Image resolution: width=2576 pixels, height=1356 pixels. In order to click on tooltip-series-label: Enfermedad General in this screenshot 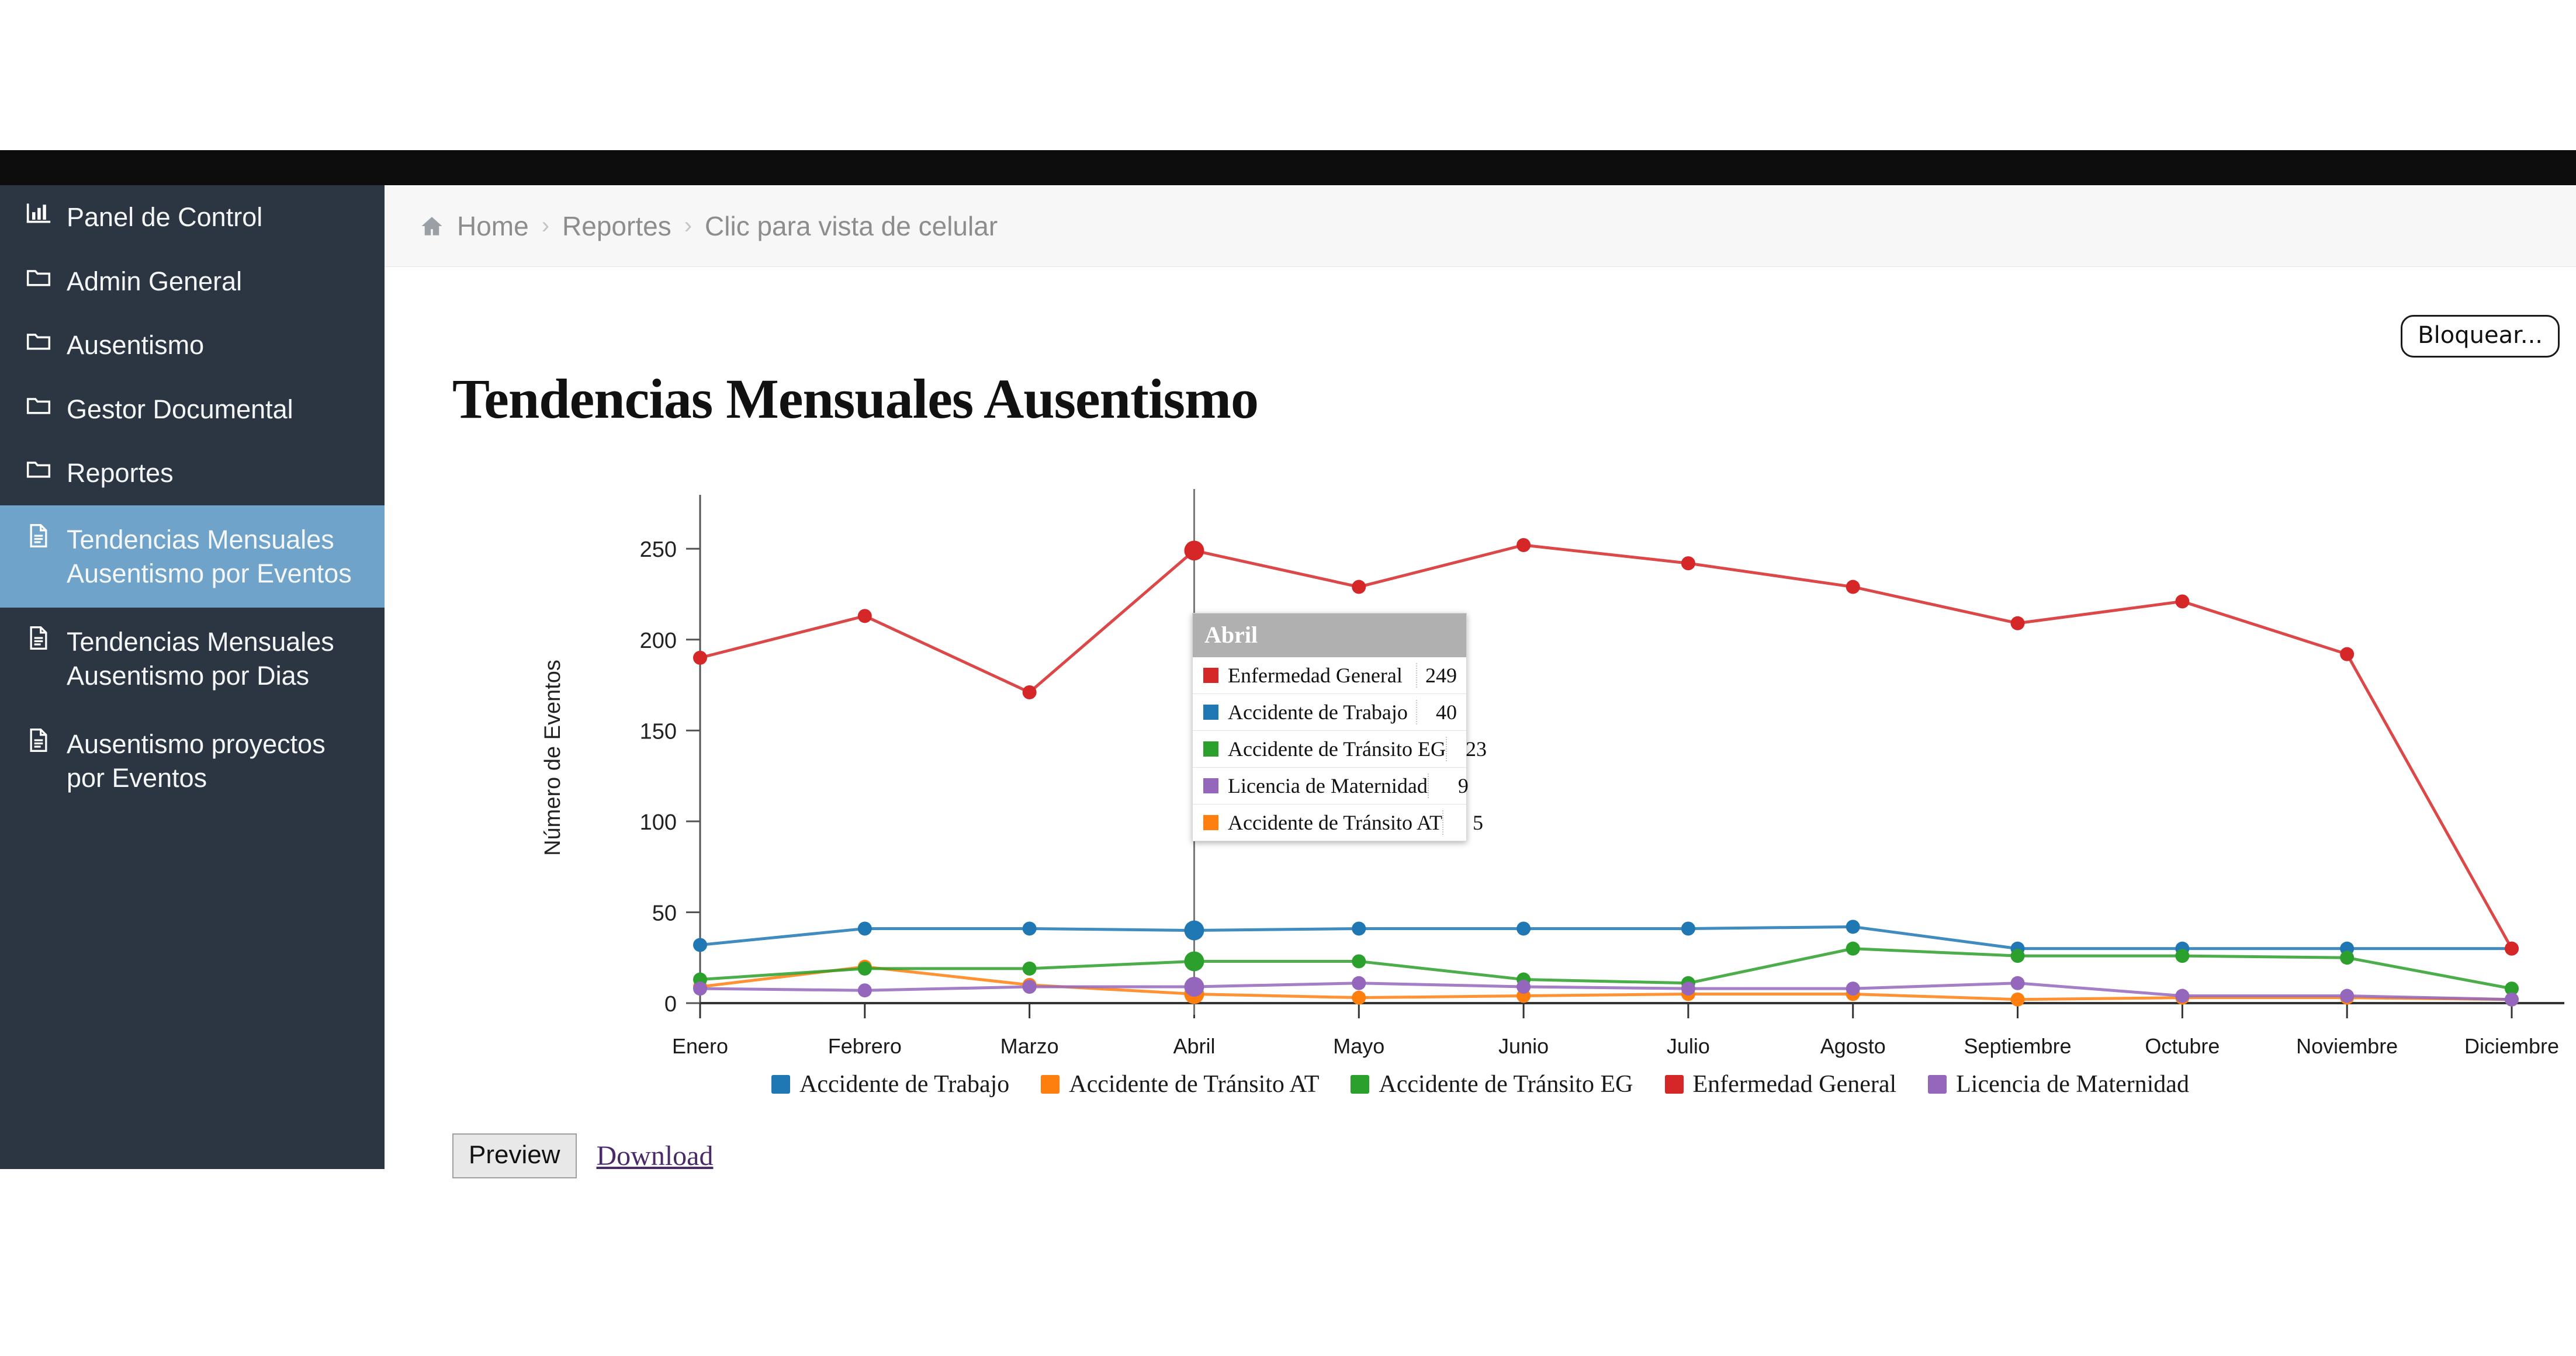, I will do `click(1316, 675)`.